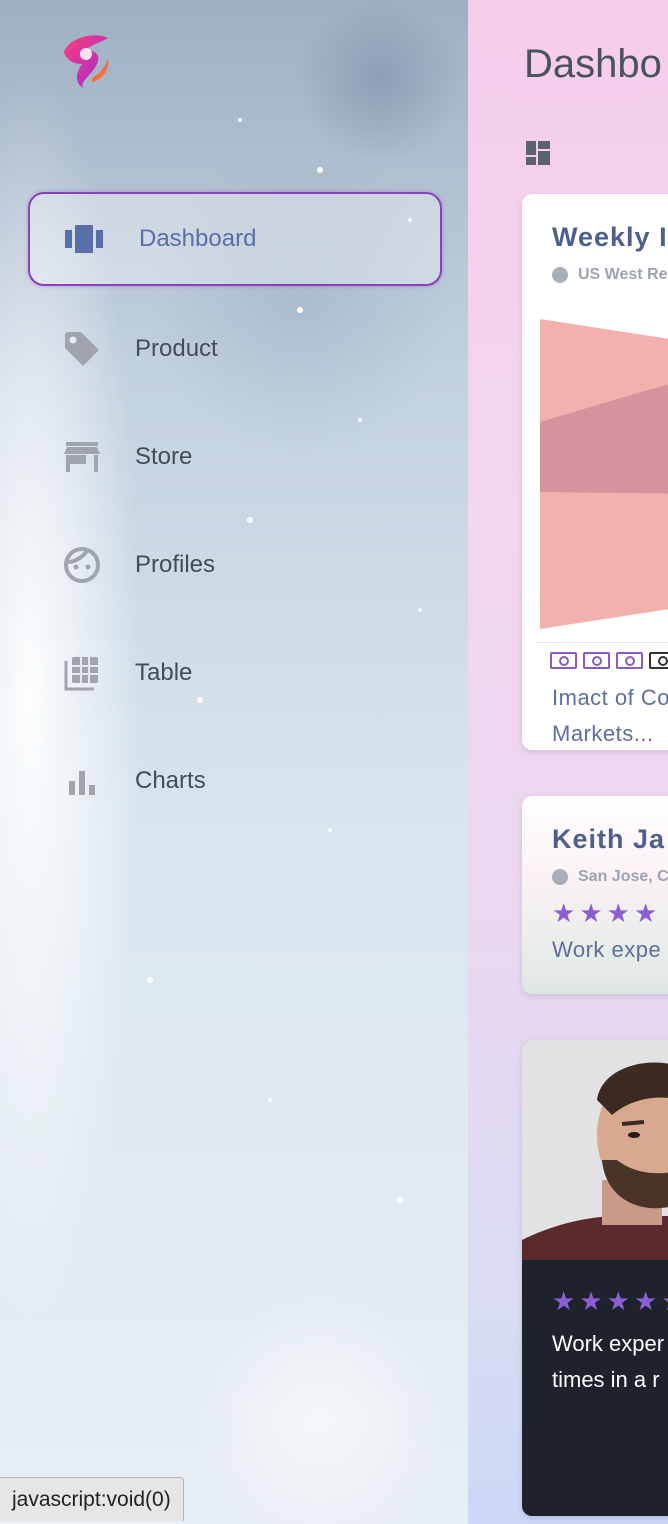  What do you see at coordinates (607, 949) in the screenshot?
I see `card-text: Work expe` at bounding box center [607, 949].